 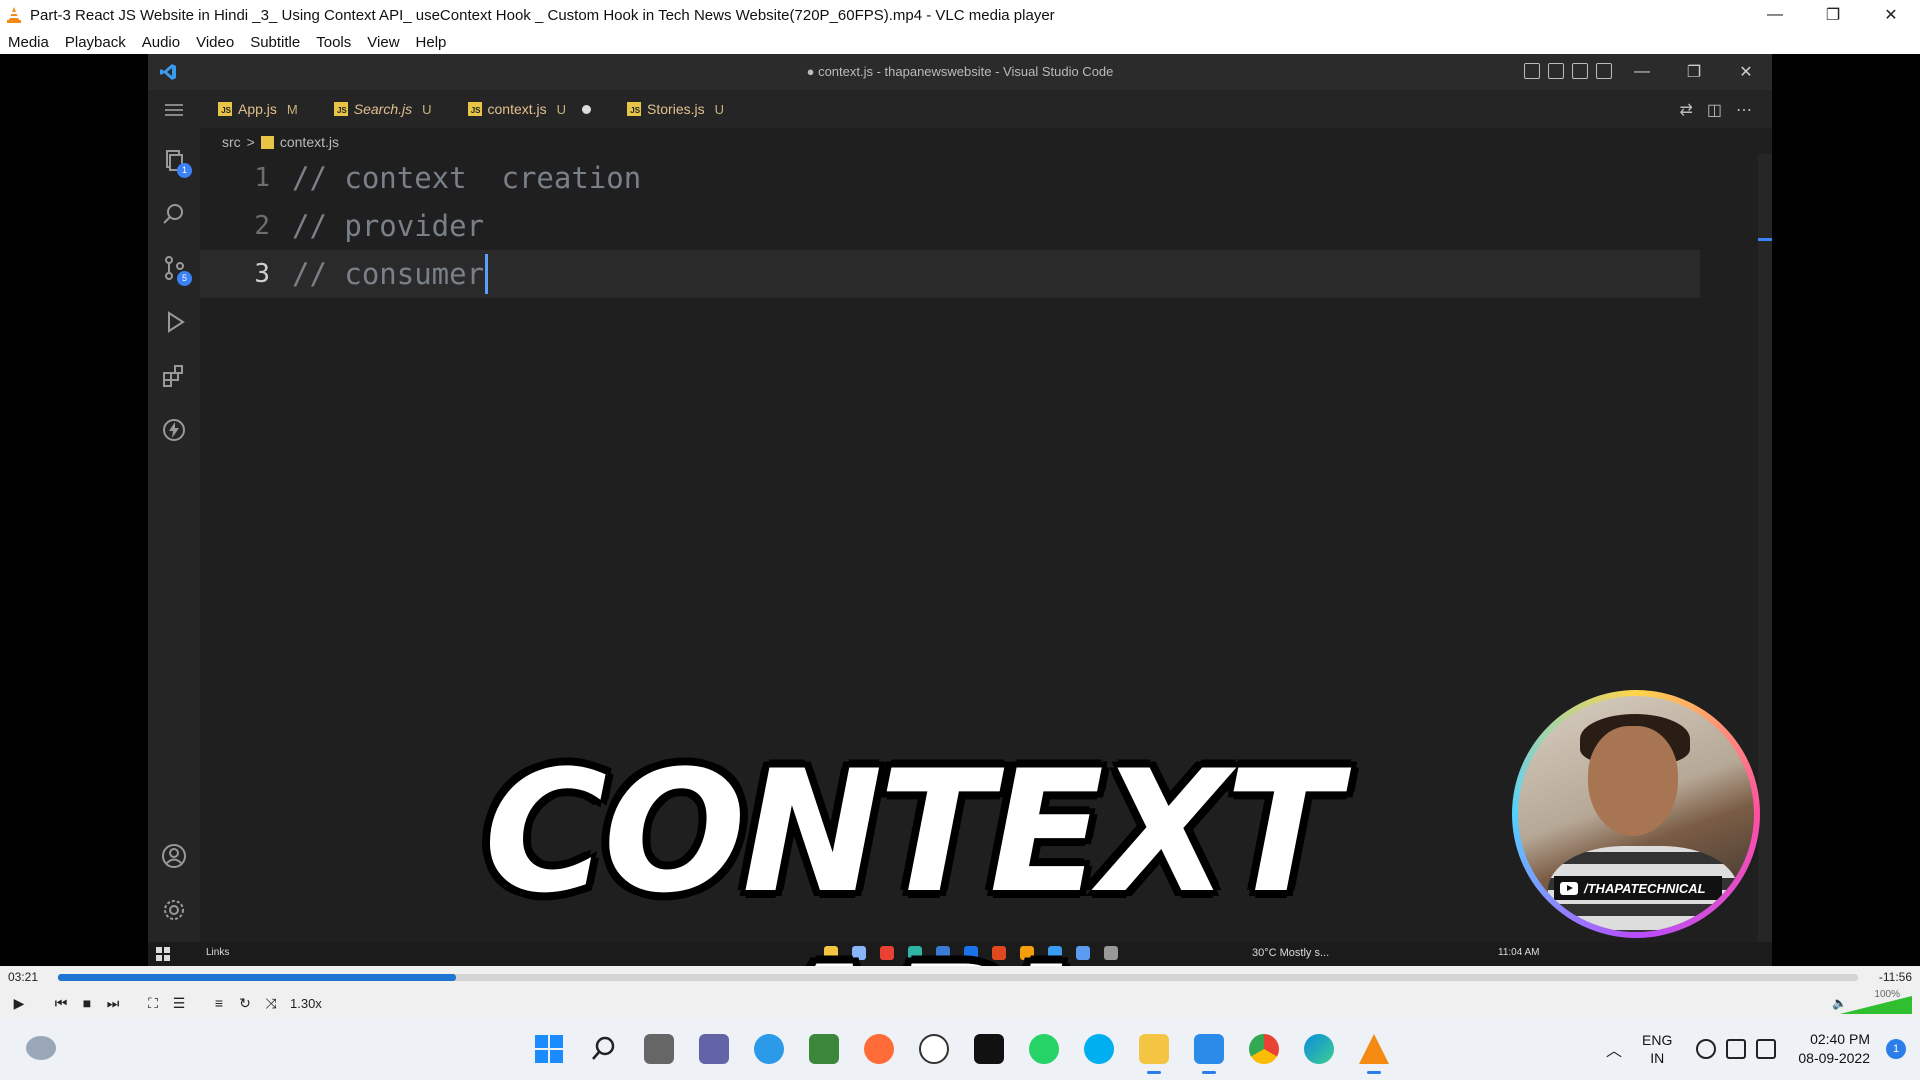 What do you see at coordinates (41, 1048) in the screenshot?
I see `weather-widget-icon` at bounding box center [41, 1048].